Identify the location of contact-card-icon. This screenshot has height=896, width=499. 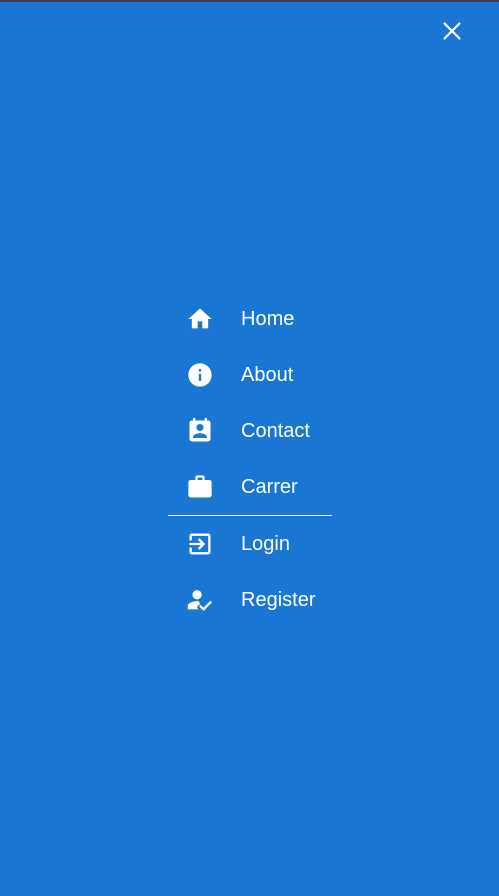
(200, 431).